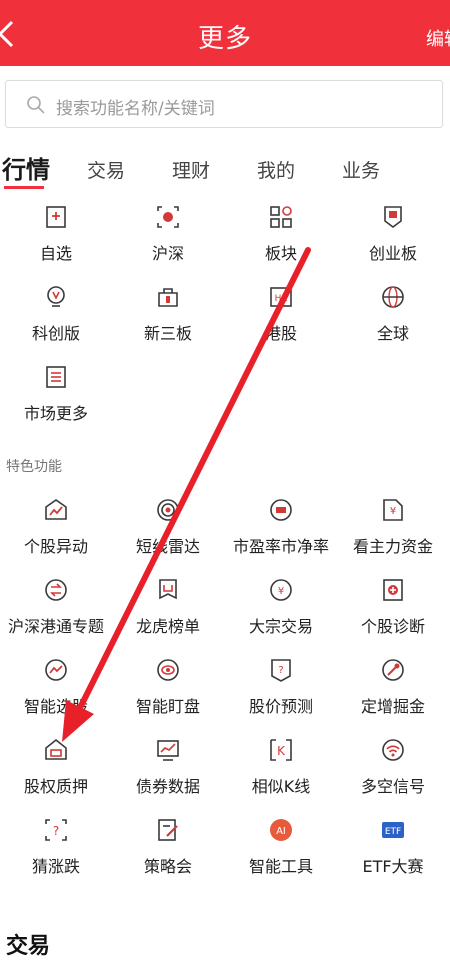  I want to click on feature-item-radar: 短线雷达, so click(168, 532).